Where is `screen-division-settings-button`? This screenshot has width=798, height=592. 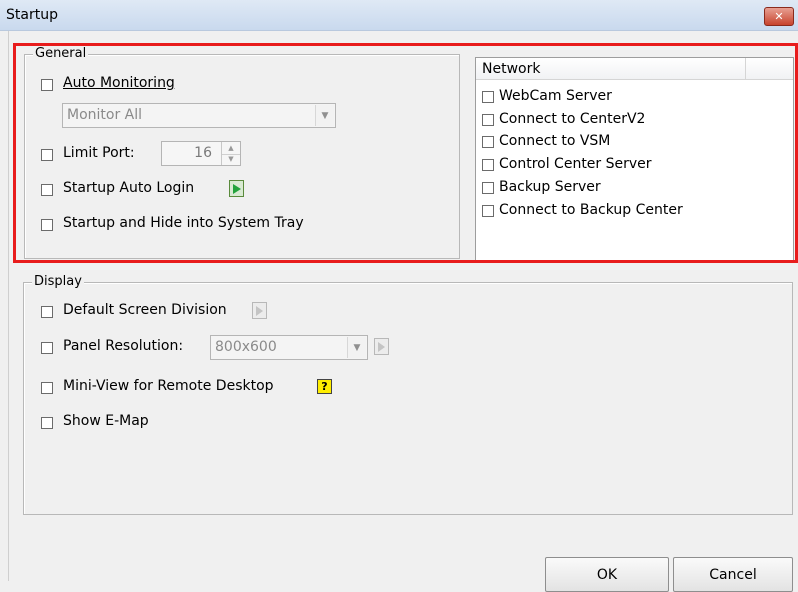 screen-division-settings-button is located at coordinates (259, 310).